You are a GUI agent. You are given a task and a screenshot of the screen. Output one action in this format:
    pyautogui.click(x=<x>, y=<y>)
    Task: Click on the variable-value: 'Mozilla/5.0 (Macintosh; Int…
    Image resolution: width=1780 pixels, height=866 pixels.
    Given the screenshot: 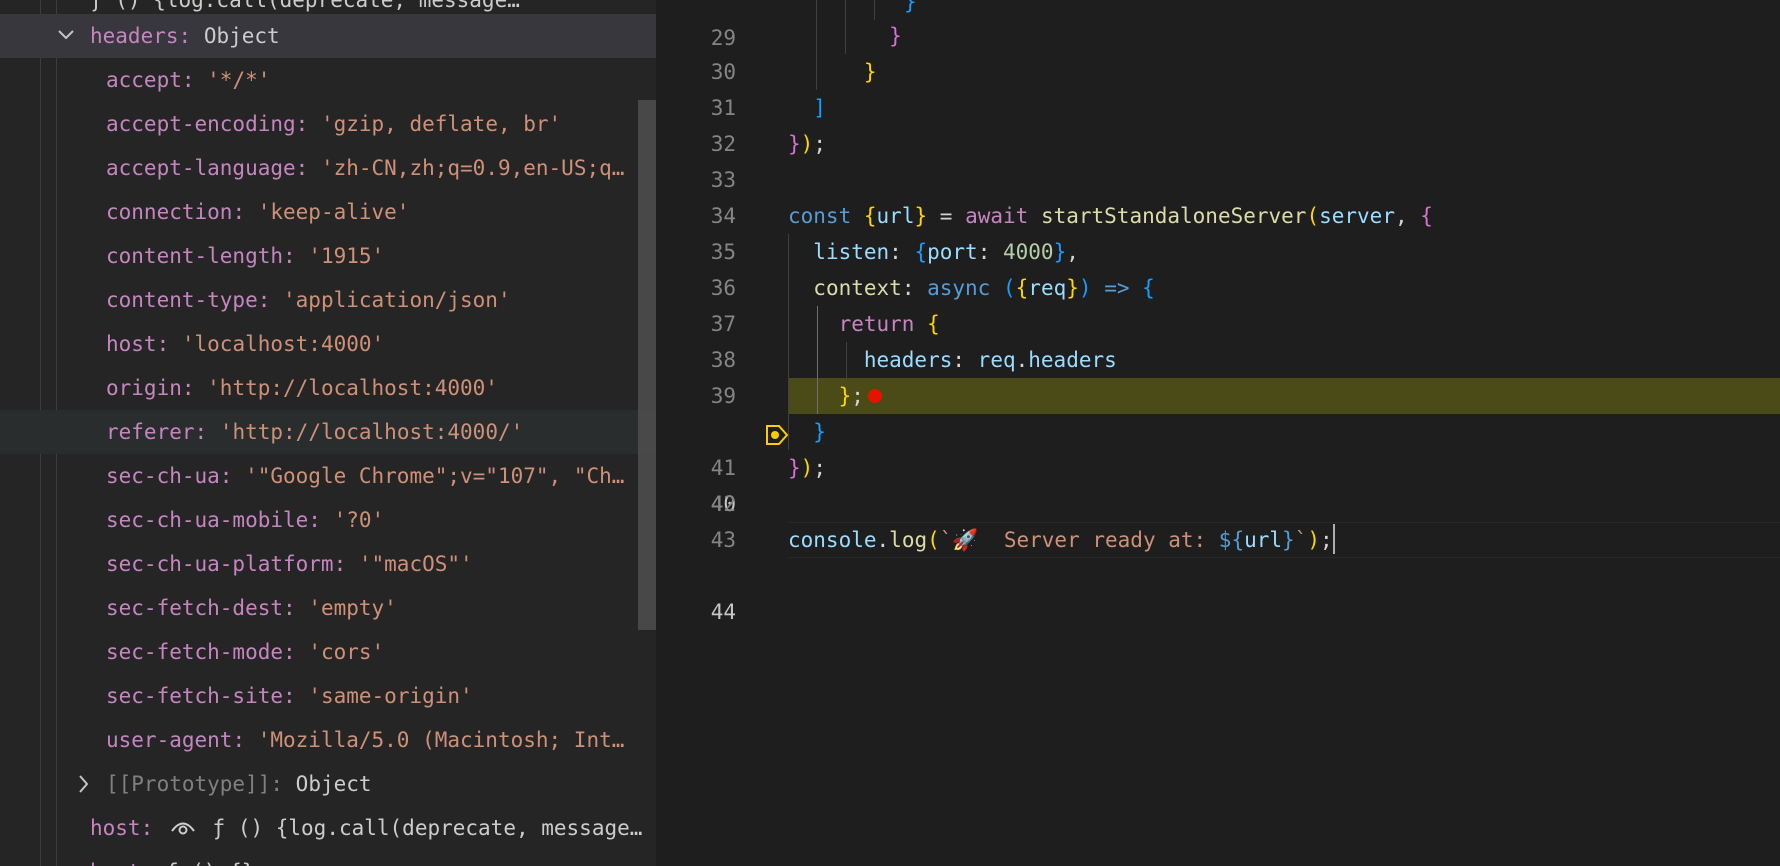 What is the action you would take?
    pyautogui.click(x=441, y=740)
    